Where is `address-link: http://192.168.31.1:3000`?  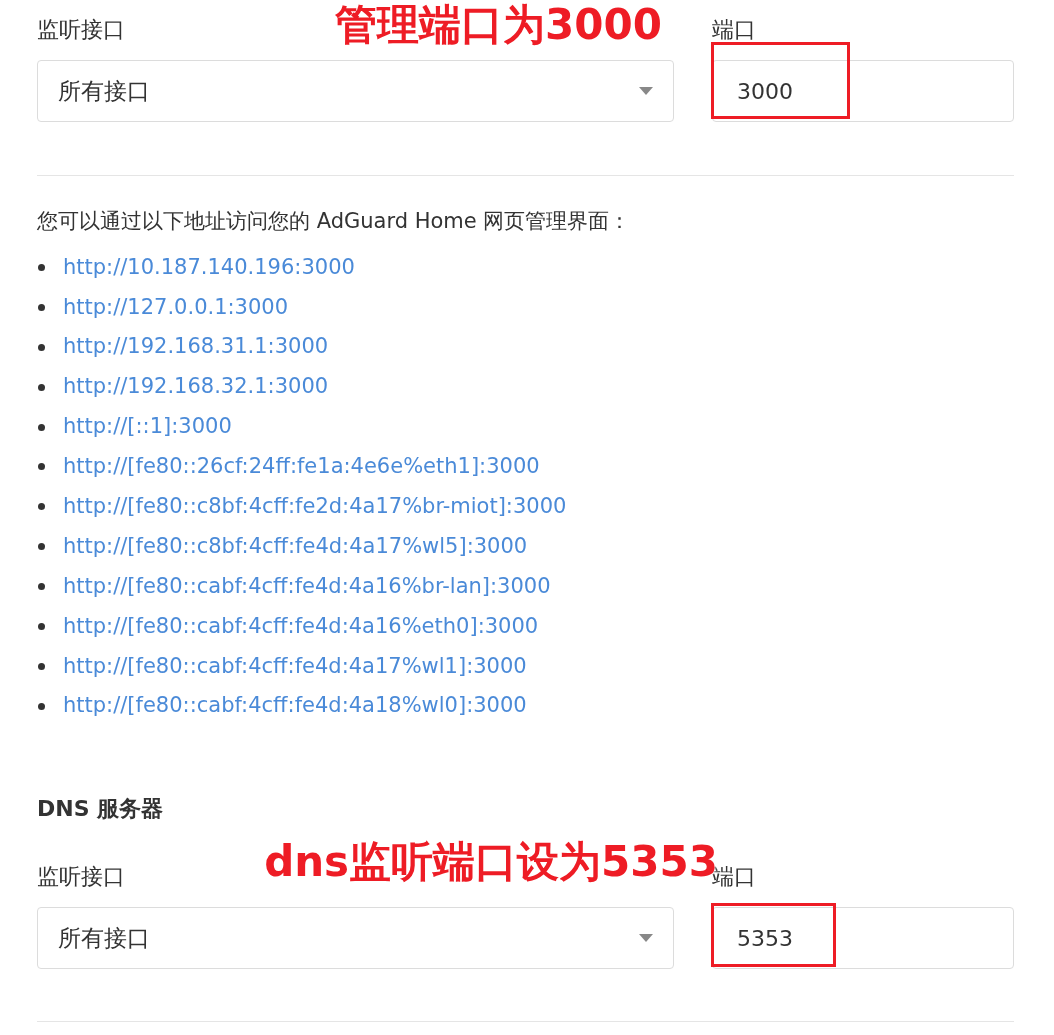 address-link: http://192.168.31.1:3000 is located at coordinates (196, 347).